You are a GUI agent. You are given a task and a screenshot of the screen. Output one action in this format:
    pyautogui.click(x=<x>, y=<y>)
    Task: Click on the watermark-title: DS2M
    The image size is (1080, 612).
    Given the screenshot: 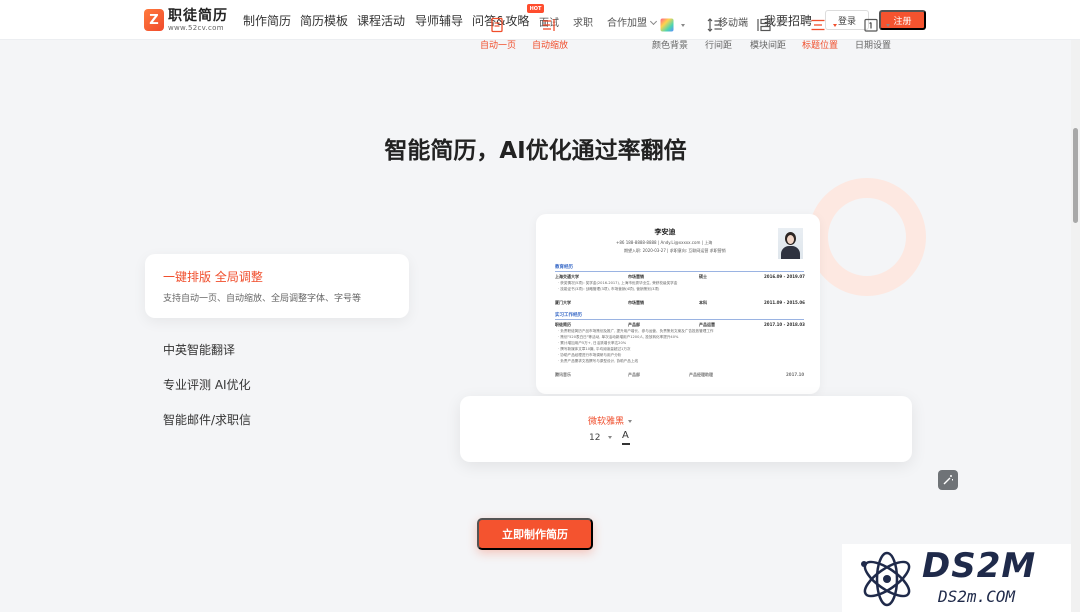 What is the action you would take?
    pyautogui.click(x=979, y=566)
    